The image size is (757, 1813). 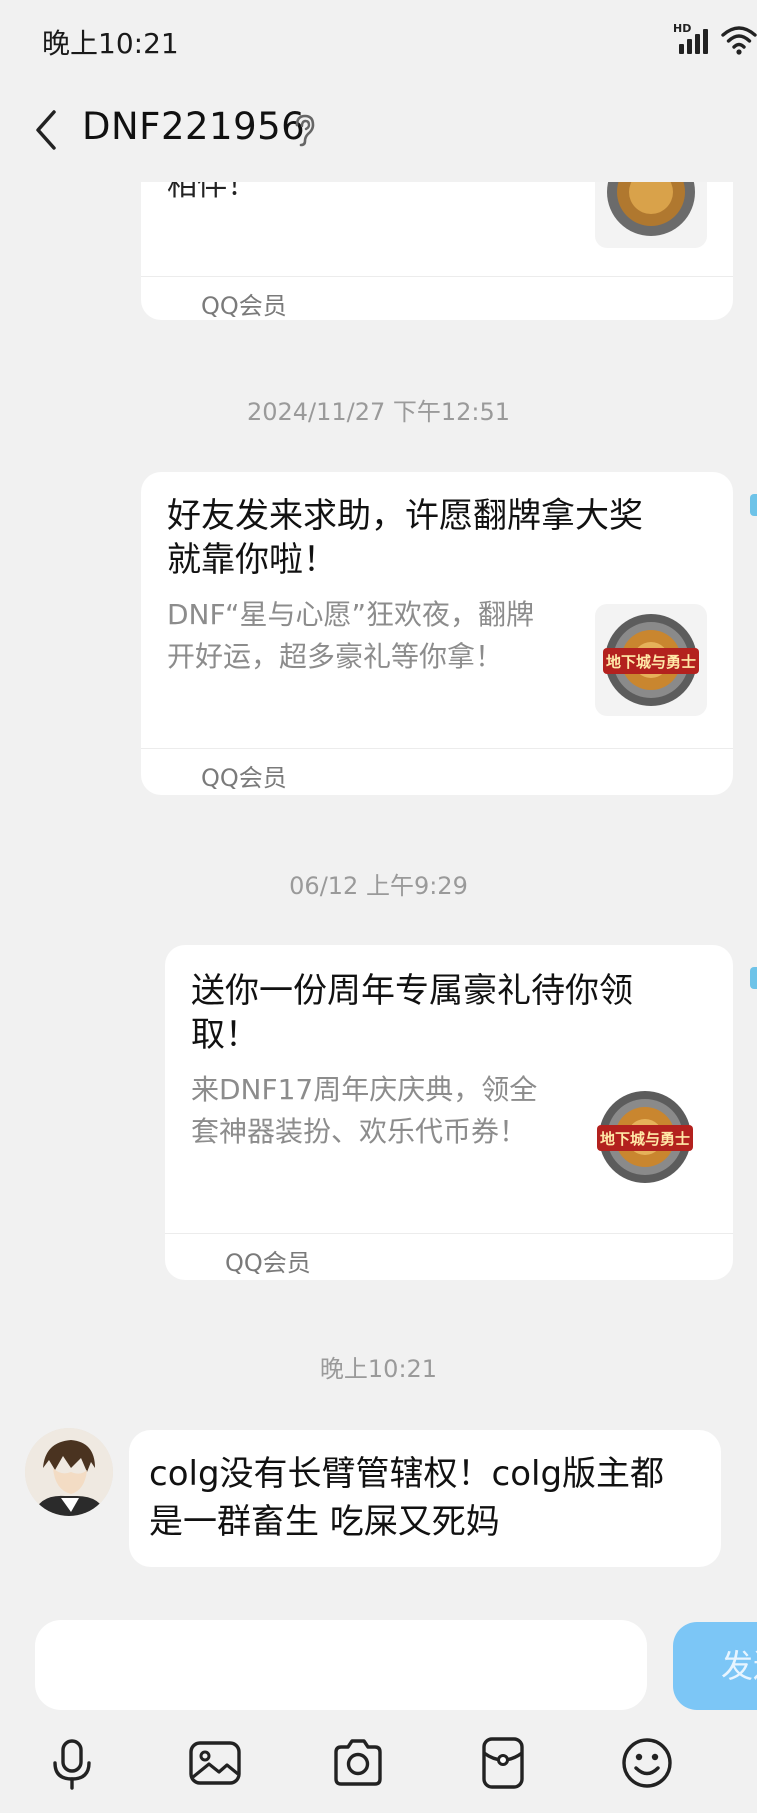 What do you see at coordinates (651, 215) in the screenshot?
I see `game-logo-image` at bounding box center [651, 215].